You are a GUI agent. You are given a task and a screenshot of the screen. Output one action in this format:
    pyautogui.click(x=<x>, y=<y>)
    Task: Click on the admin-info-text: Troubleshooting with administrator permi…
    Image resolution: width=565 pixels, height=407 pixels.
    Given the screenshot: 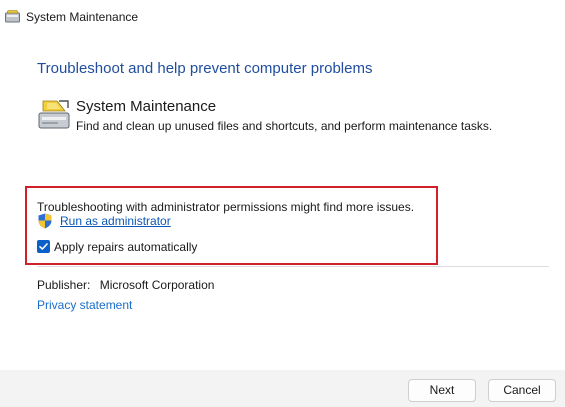 What is the action you would take?
    pyautogui.click(x=226, y=207)
    